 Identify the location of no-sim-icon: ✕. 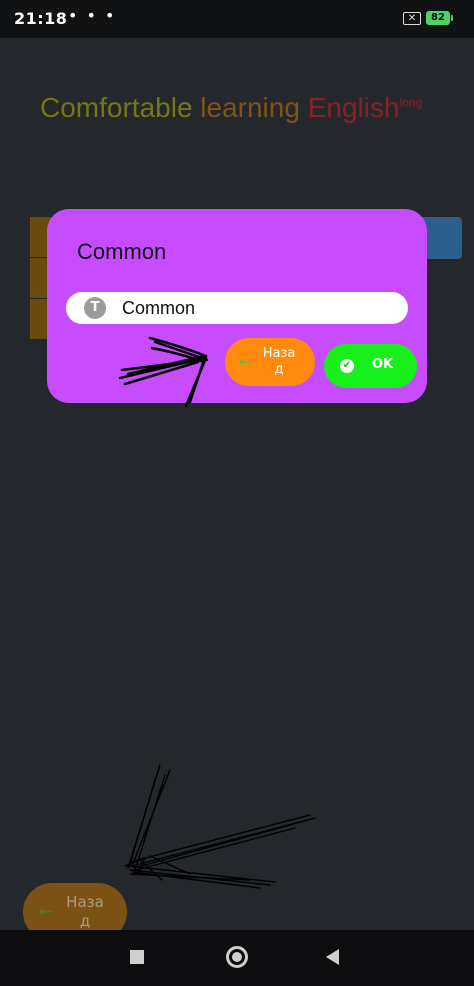
(412, 18).